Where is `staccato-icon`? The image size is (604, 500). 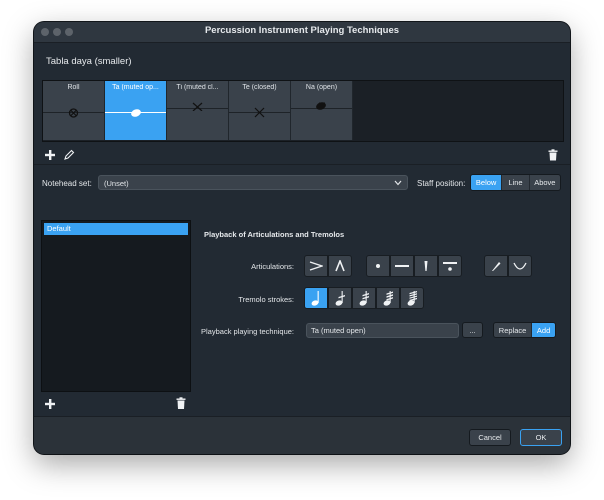
staccato-icon is located at coordinates (378, 266).